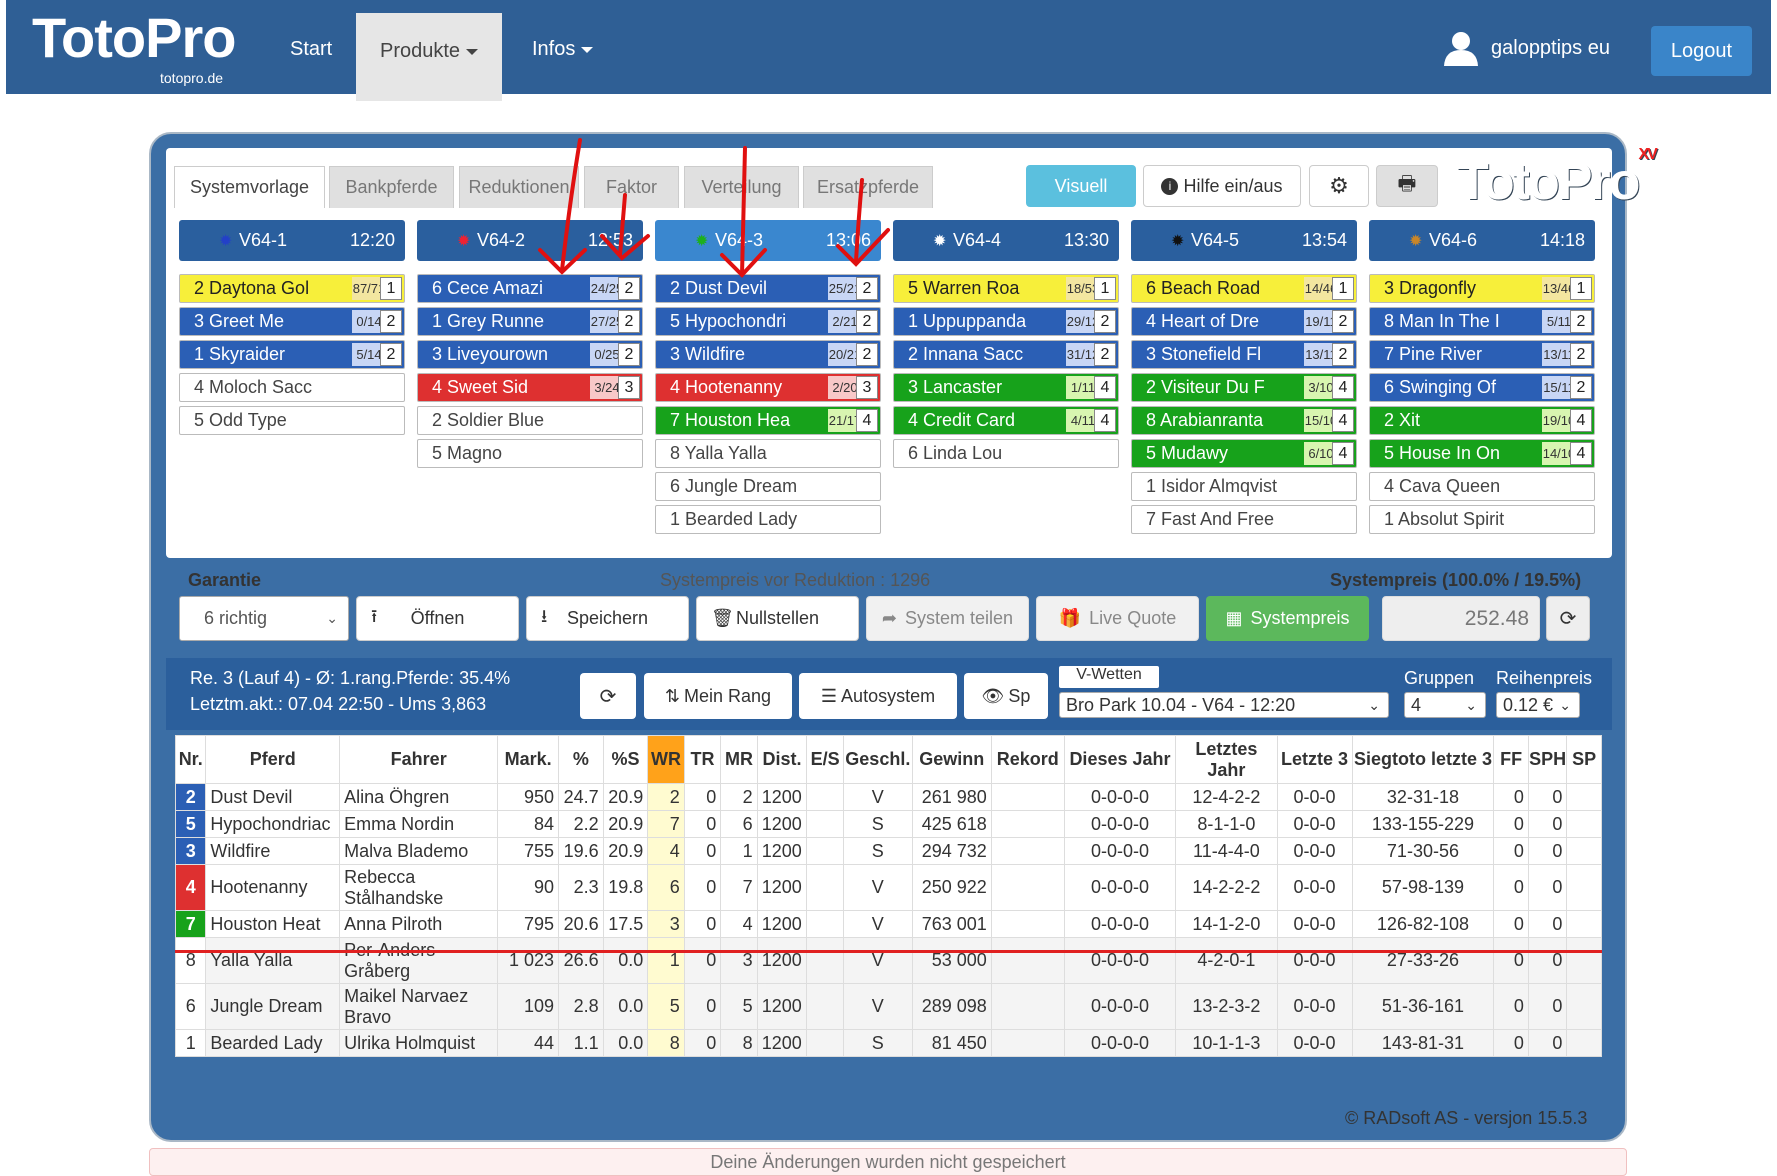  I want to click on tab-ersatzpferde: Ersatzpferde, so click(868, 187).